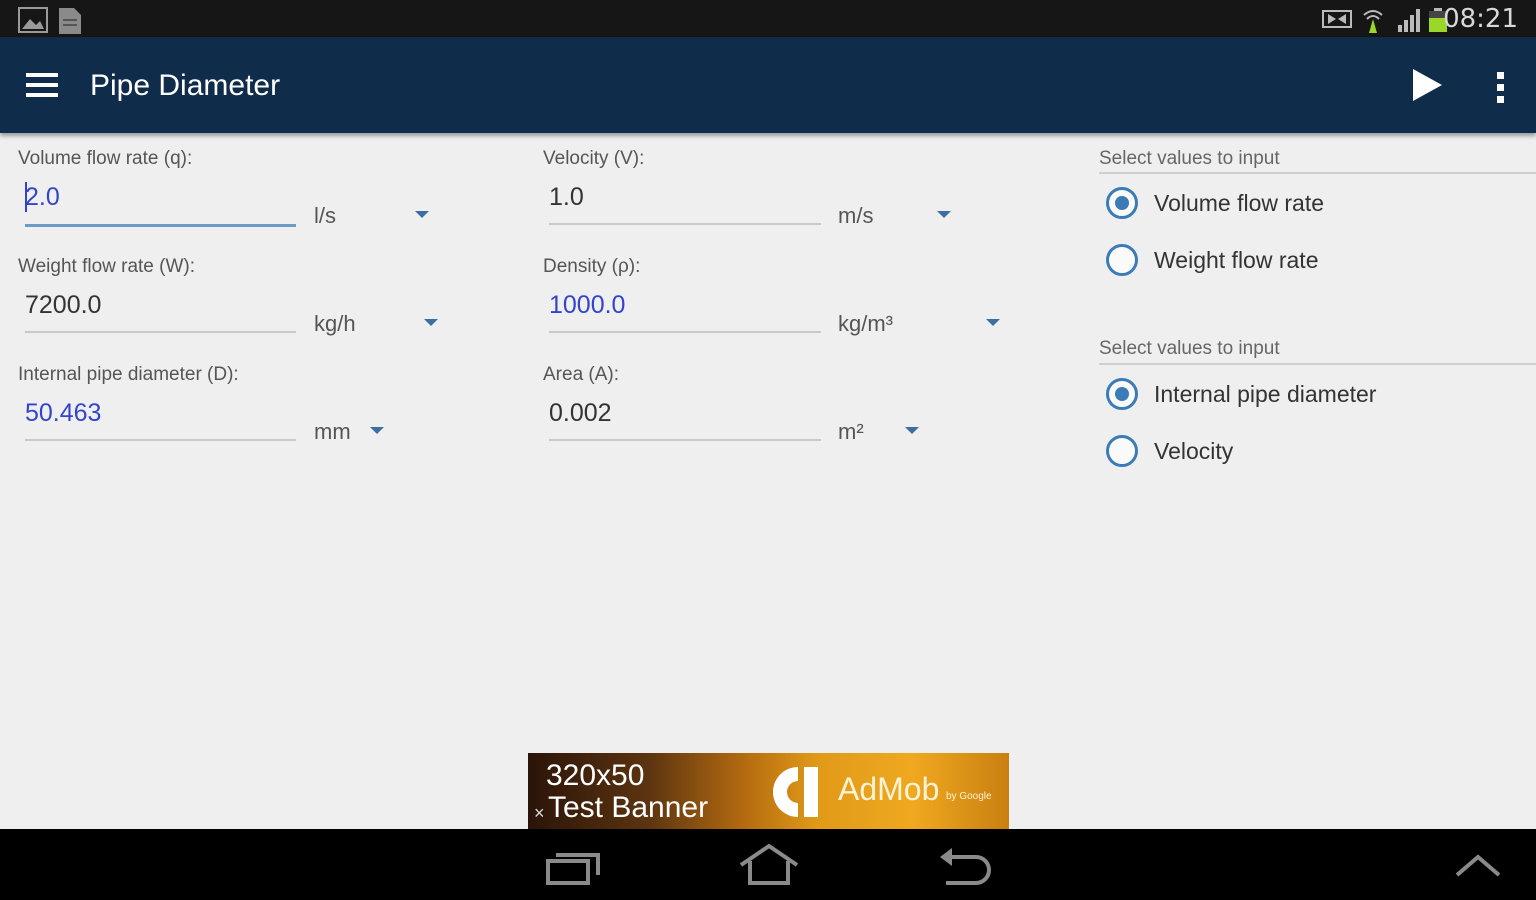 The image size is (1536, 900). What do you see at coordinates (685, 224) in the screenshot?
I see `velocity-underline` at bounding box center [685, 224].